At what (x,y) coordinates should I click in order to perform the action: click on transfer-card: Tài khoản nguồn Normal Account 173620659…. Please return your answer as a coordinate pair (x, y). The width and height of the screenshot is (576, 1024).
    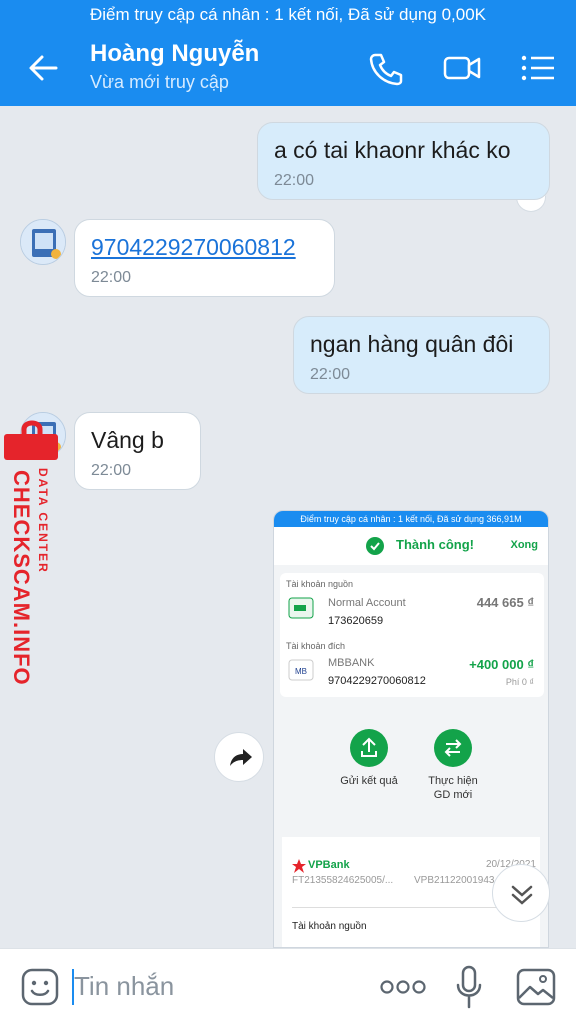
    Looking at the image, I should click on (412, 635).